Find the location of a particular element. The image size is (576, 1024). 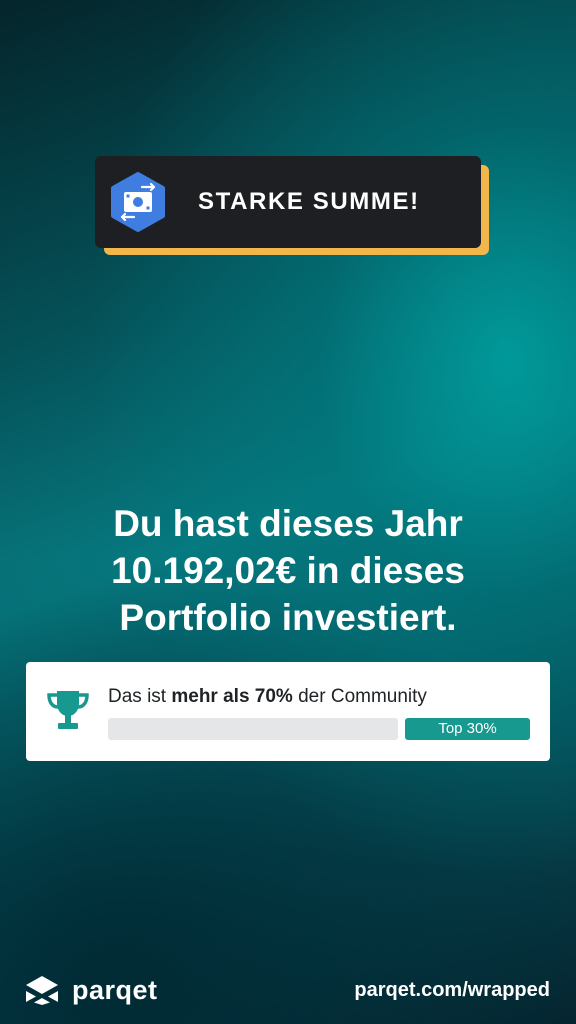

community-comparison-text: Das ist mehr als 70% der Community is located at coordinates (267, 697).